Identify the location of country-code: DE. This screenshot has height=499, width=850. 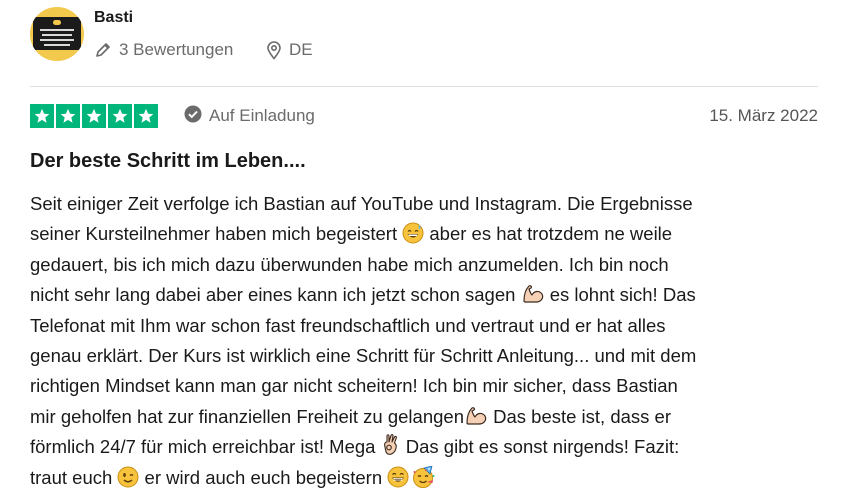
(301, 49).